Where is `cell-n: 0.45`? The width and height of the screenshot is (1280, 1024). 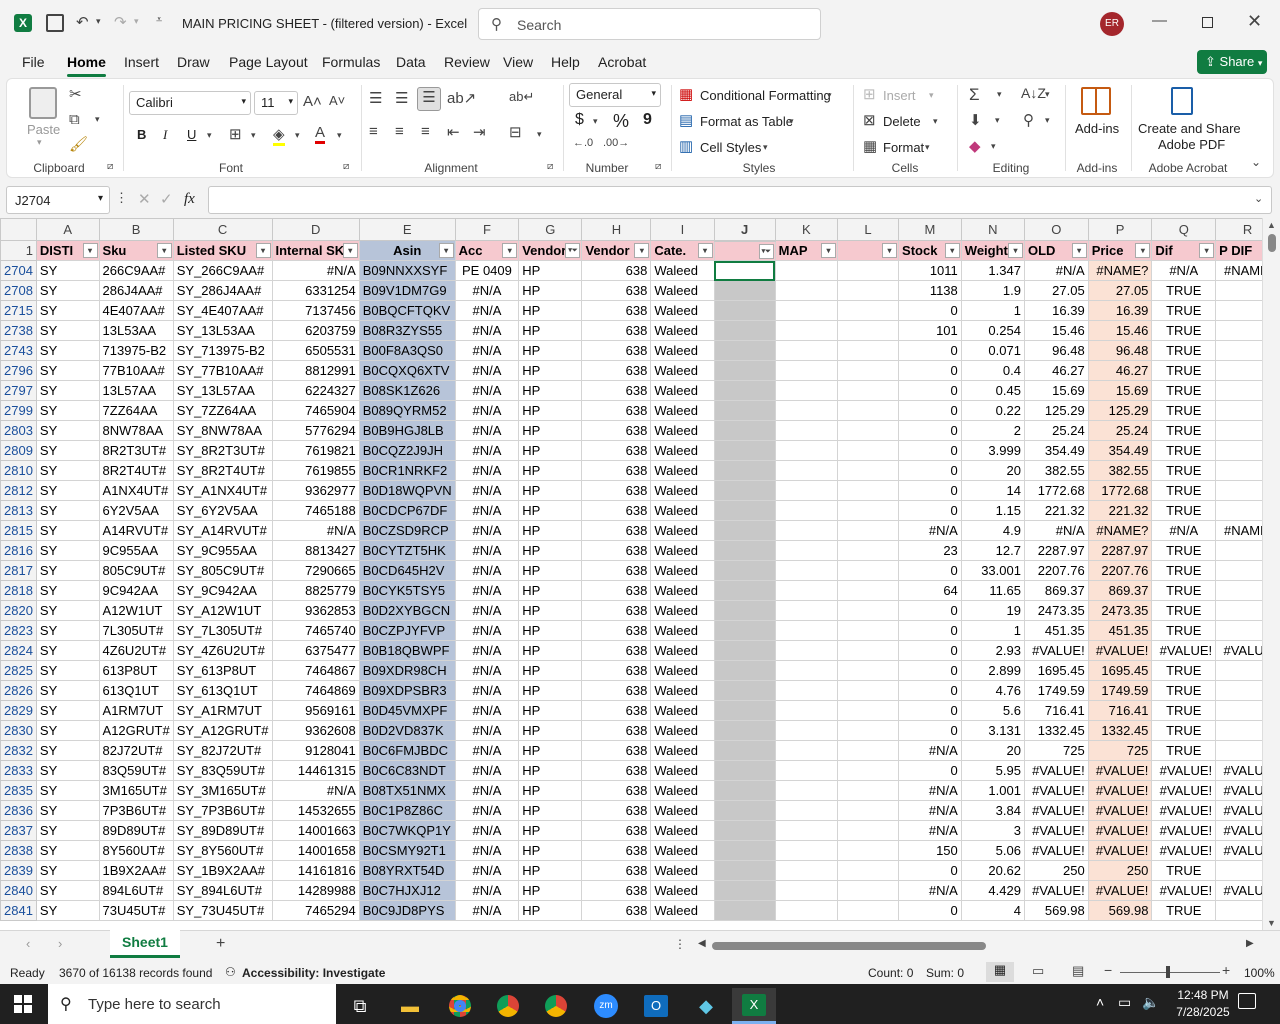 cell-n: 0.45 is located at coordinates (992, 390).